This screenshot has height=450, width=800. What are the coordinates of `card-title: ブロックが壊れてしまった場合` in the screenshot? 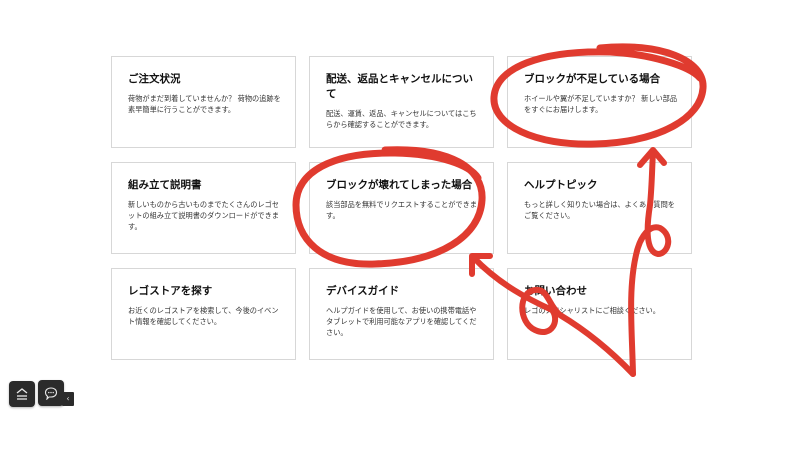 It's located at (399, 185).